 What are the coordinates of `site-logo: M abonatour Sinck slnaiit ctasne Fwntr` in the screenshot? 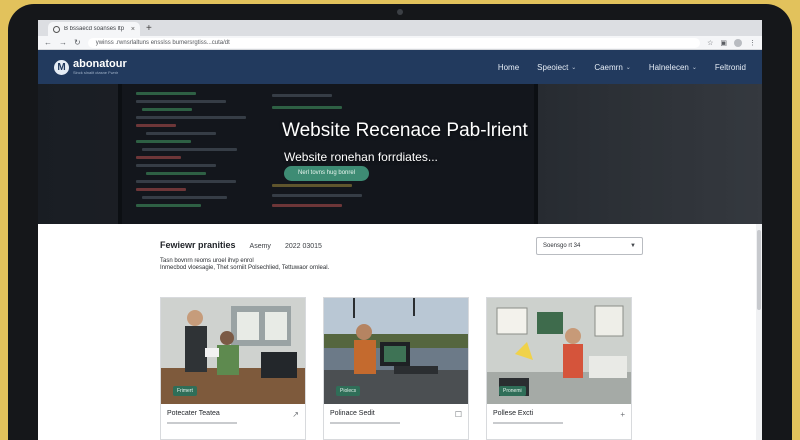 It's located at (90, 66).